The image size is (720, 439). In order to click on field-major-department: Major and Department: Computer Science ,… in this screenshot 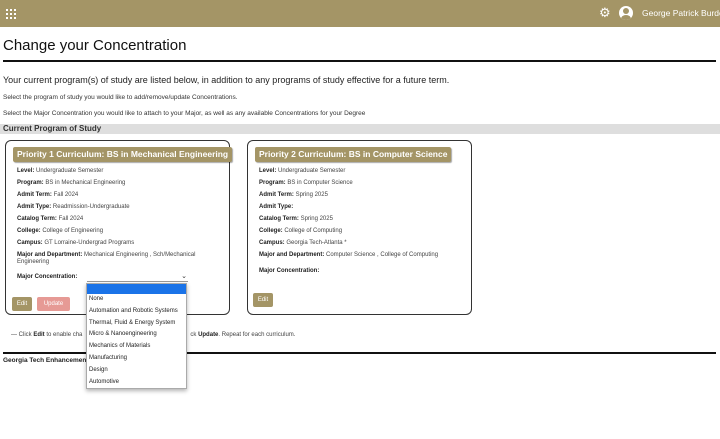, I will do `click(349, 255)`.